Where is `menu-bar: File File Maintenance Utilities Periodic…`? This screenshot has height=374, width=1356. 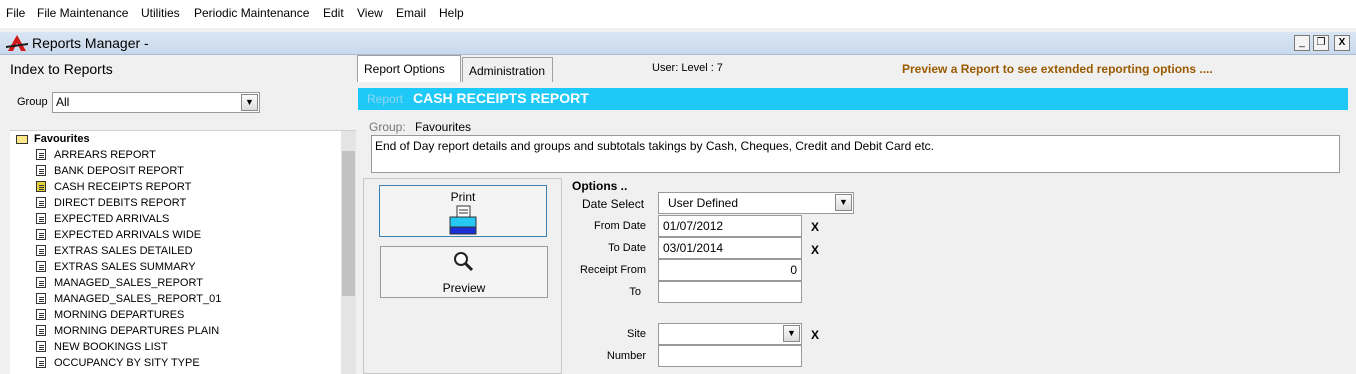 menu-bar: File File Maintenance Utilities Periodic… is located at coordinates (678, 14).